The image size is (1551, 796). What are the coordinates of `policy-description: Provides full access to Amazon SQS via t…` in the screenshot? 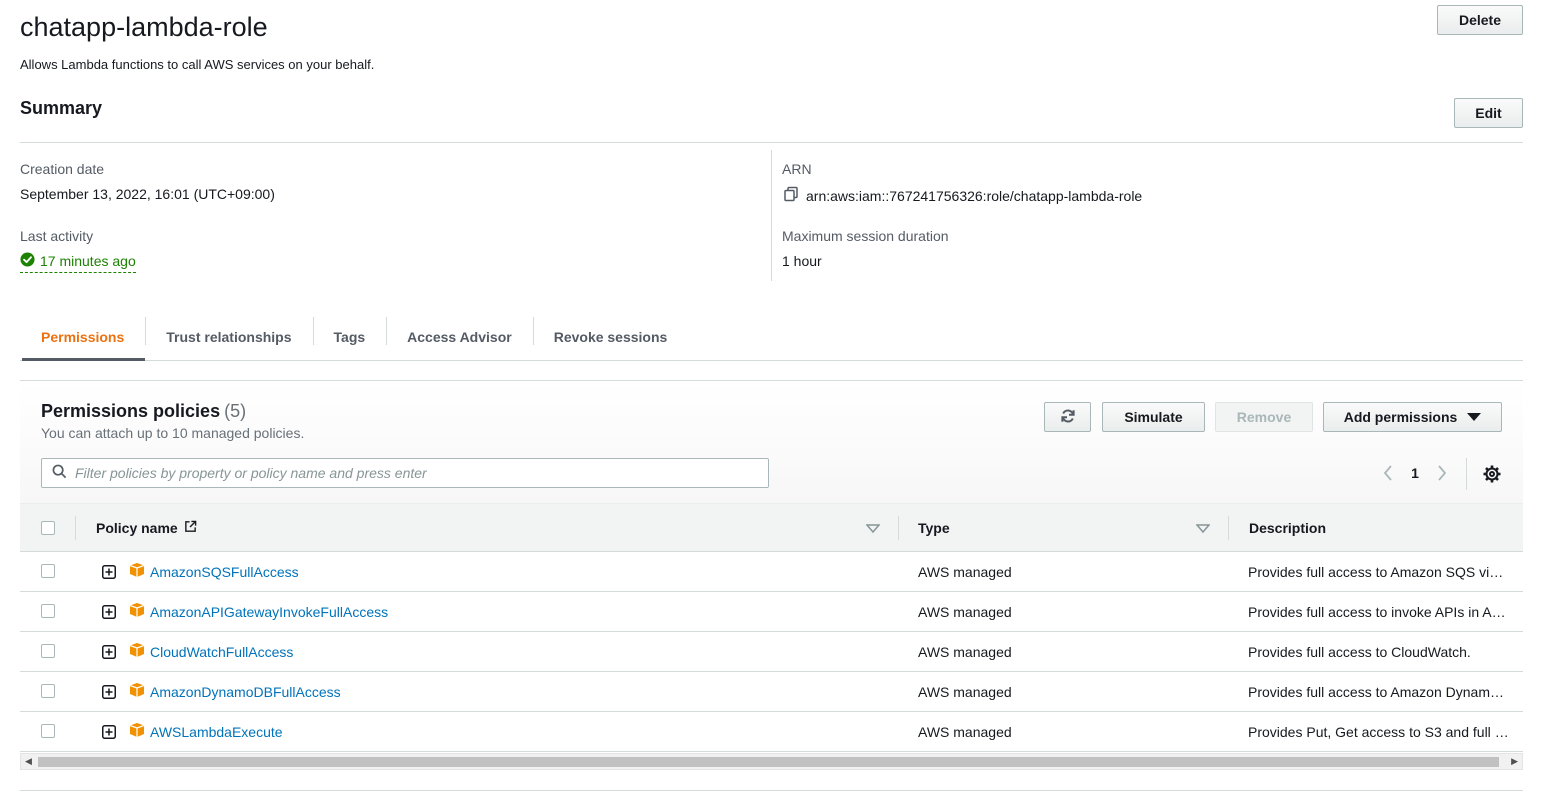 It's located at (1379, 572).